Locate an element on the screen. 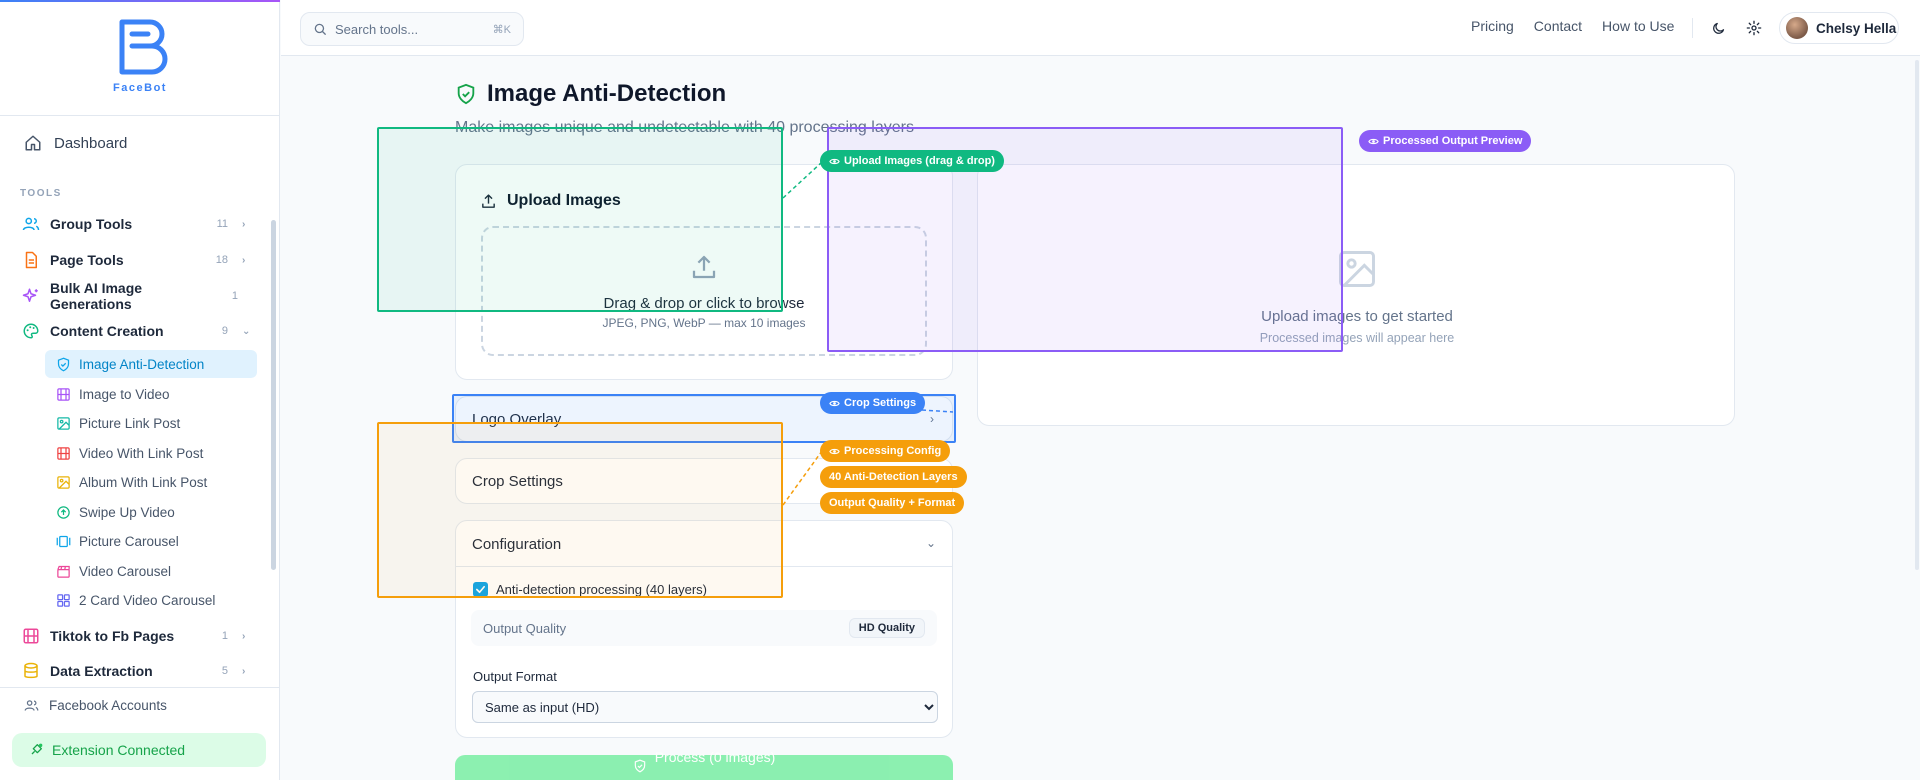  annotation-tag-preview: Processed Output Preview is located at coordinates (1445, 141).